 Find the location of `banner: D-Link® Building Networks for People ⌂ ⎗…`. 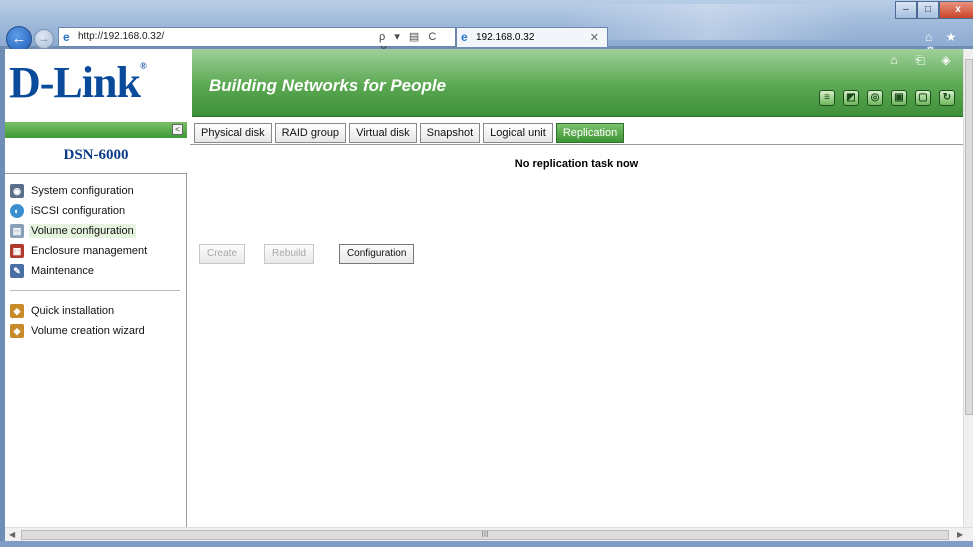

banner: D-Link® Building Networks for People ⌂ ⎗… is located at coordinates (484, 83).